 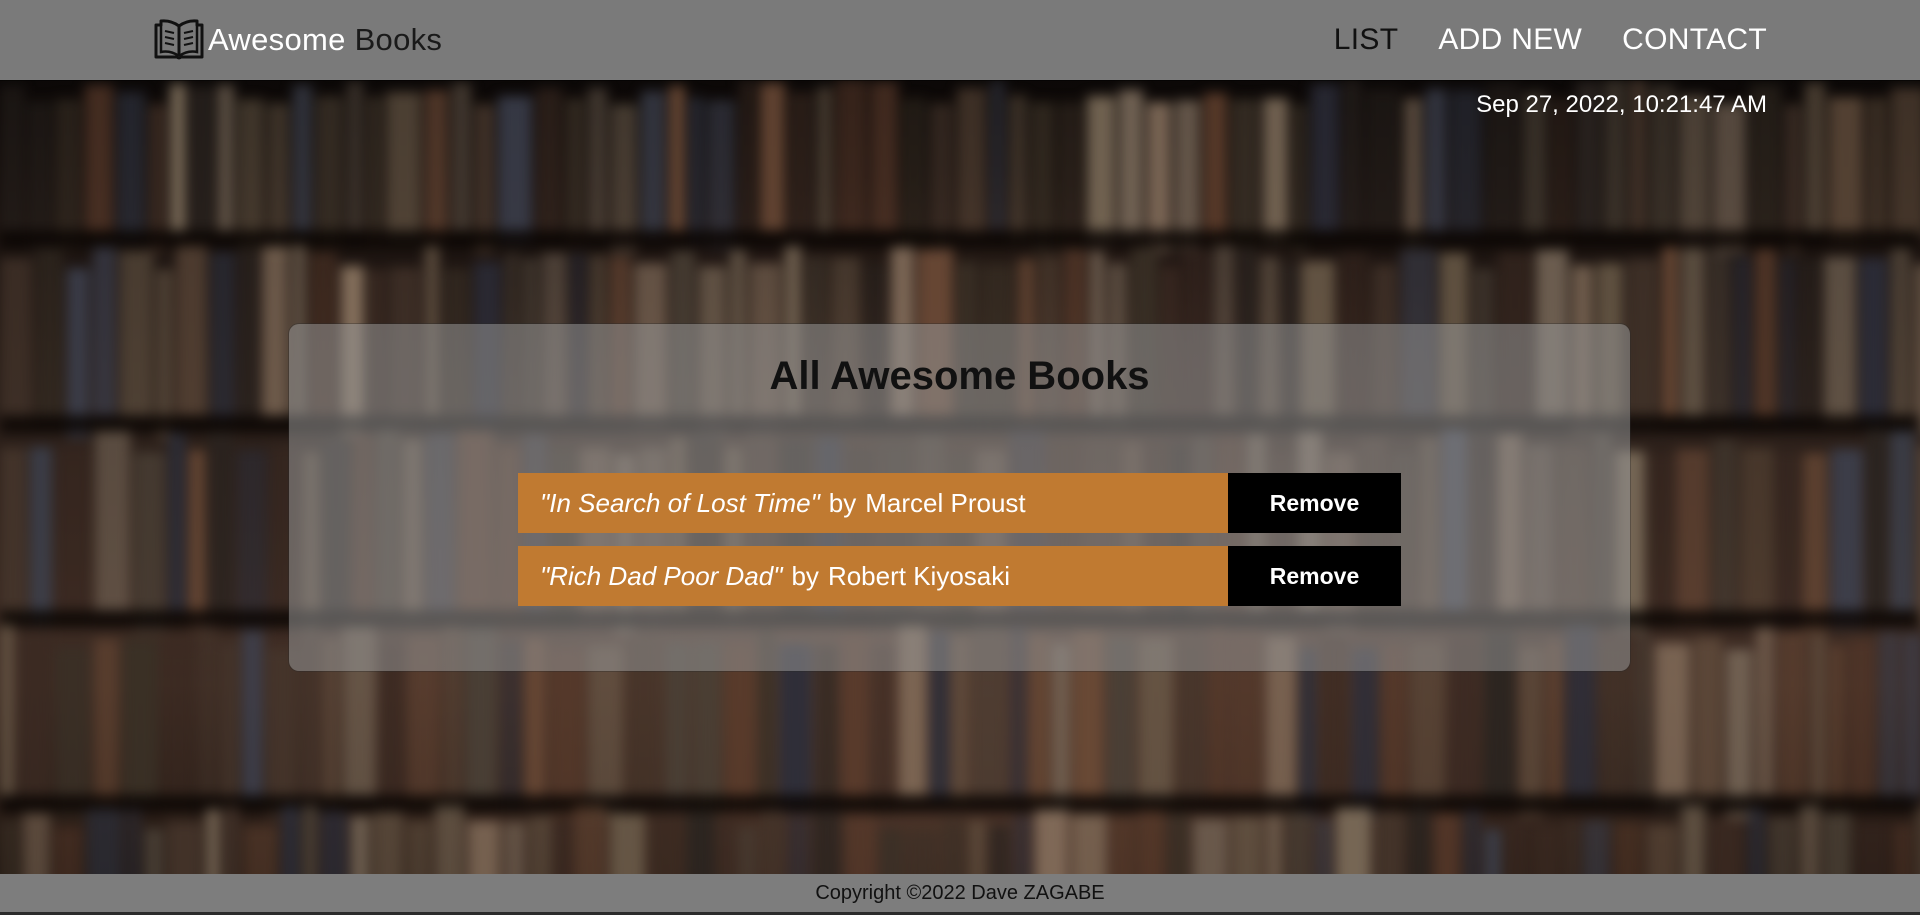 What do you see at coordinates (277, 39) in the screenshot?
I see `logo-word-awesome: Awesome` at bounding box center [277, 39].